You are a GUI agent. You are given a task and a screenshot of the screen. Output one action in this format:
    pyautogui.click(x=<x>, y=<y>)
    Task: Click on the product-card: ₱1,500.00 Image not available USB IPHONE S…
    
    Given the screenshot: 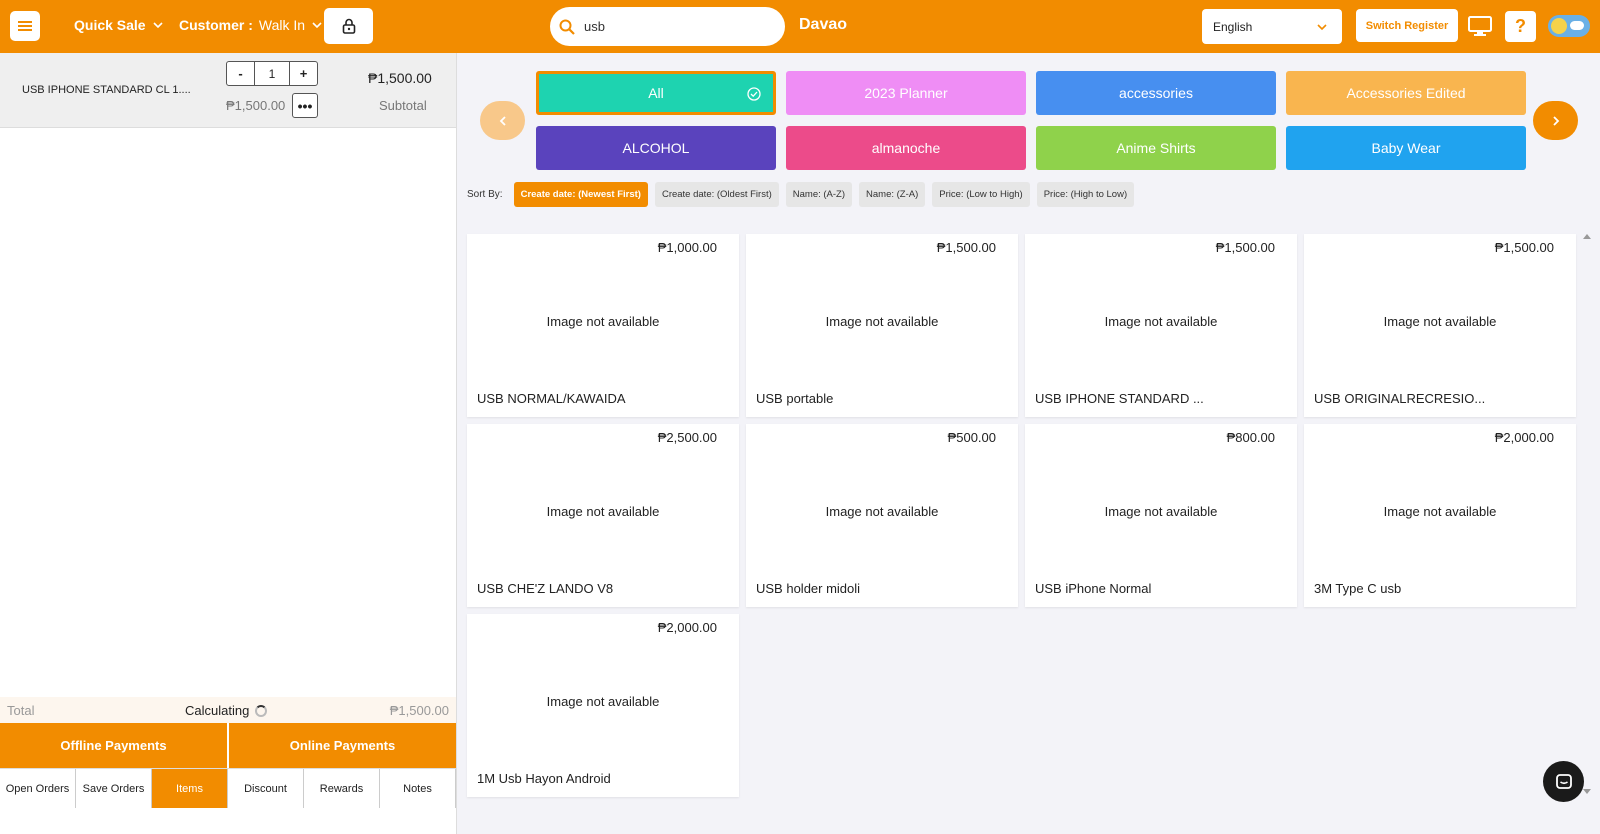 What is the action you would take?
    pyautogui.click(x=1161, y=325)
    